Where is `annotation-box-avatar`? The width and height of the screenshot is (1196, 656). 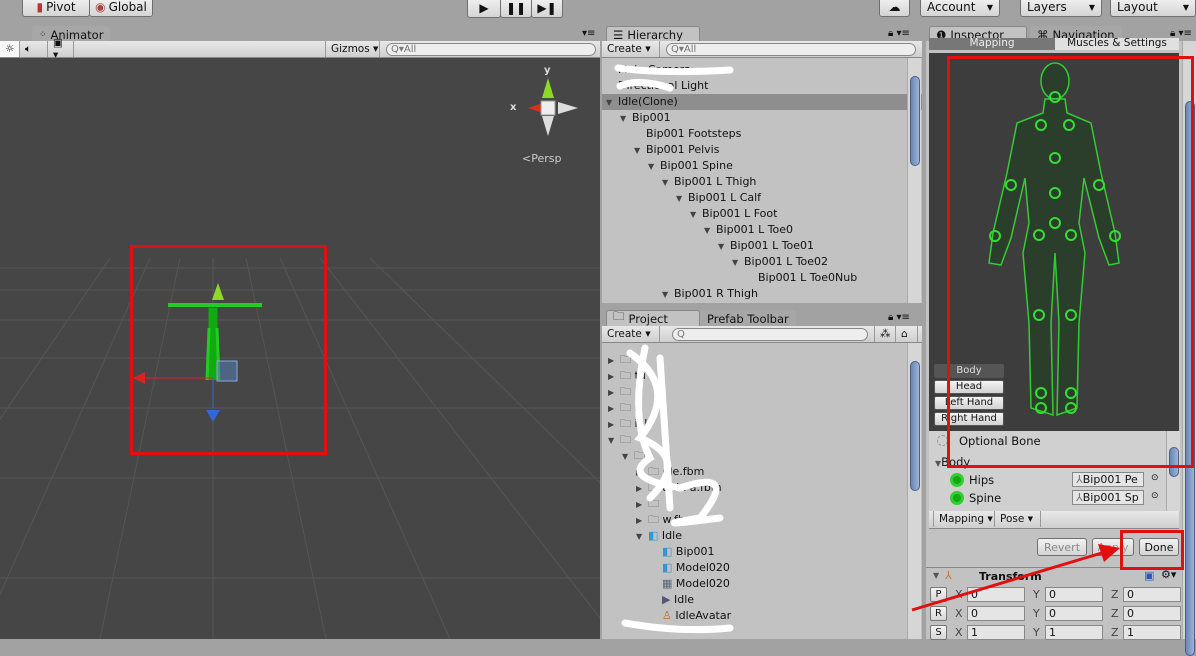 annotation-box-avatar is located at coordinates (1070, 262).